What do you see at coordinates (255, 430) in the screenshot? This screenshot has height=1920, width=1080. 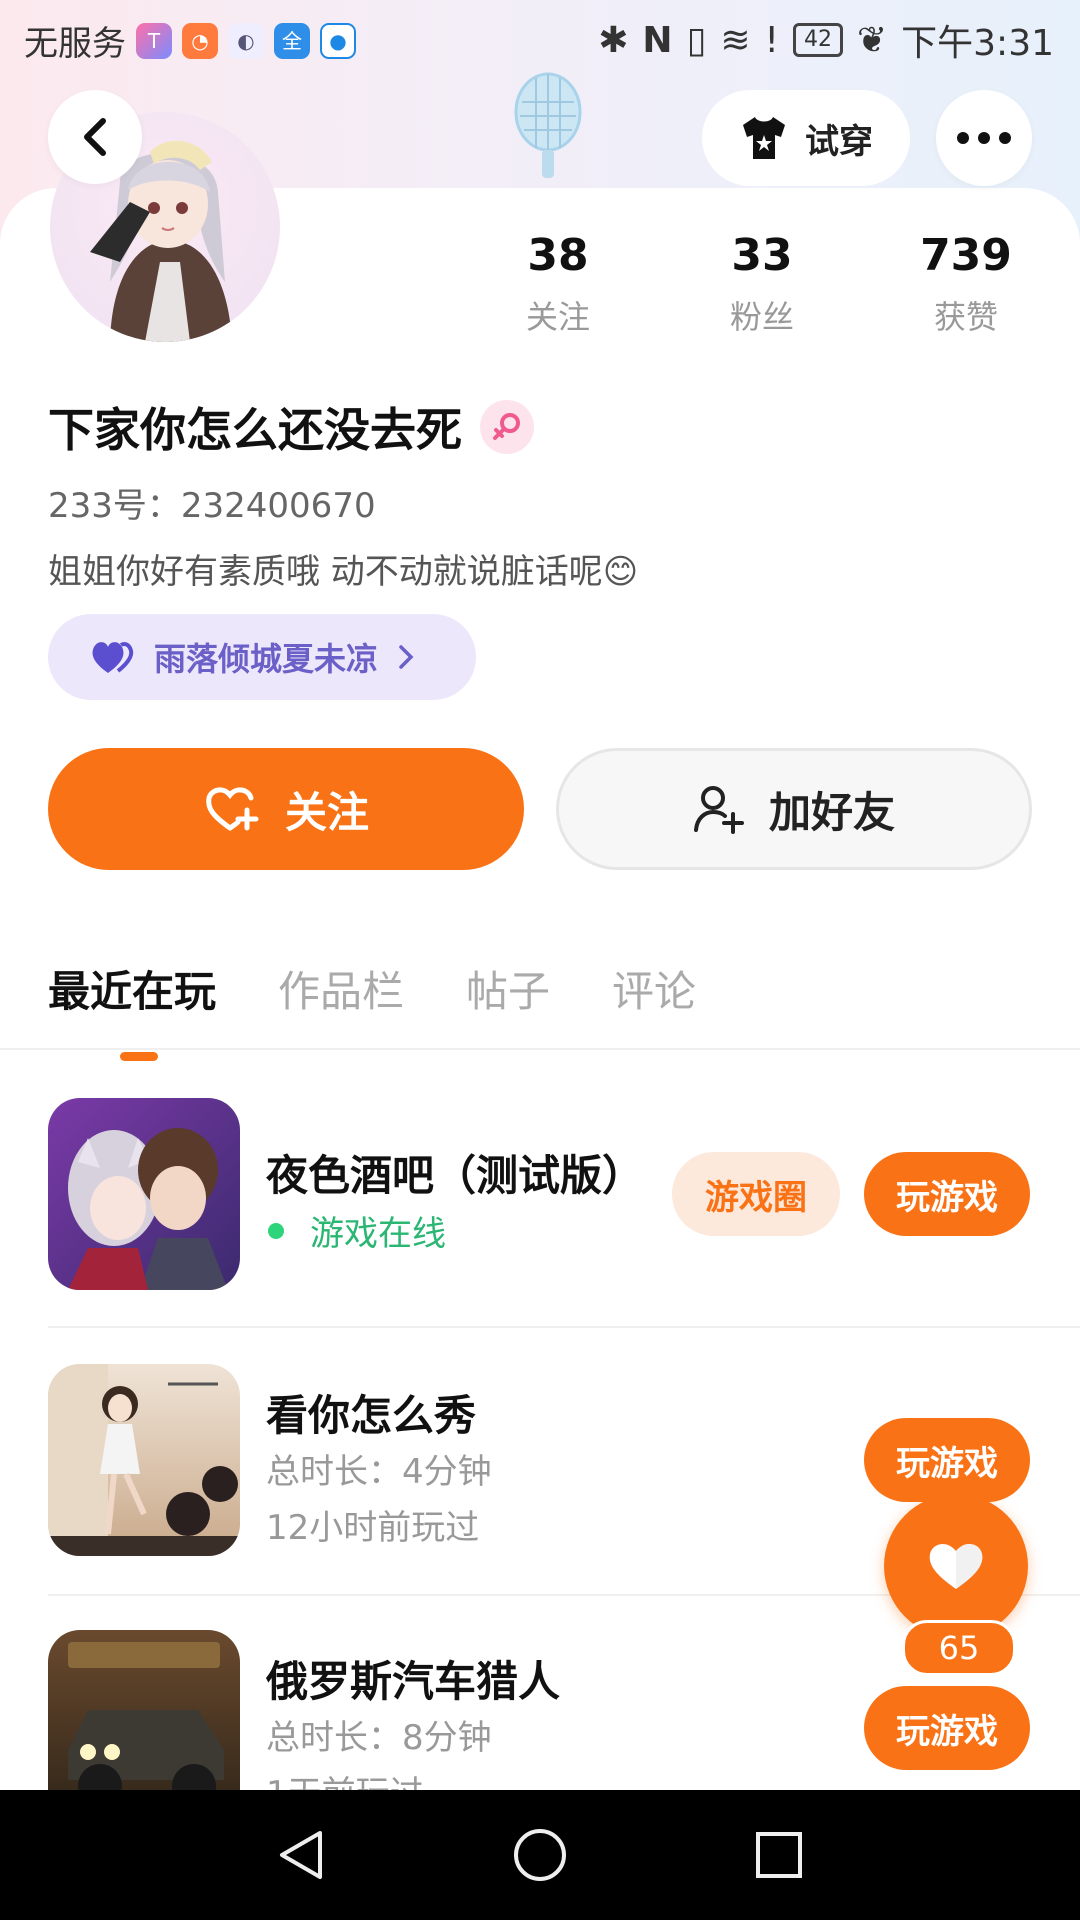 I see `username-text: 下家你怎么还没去死` at bounding box center [255, 430].